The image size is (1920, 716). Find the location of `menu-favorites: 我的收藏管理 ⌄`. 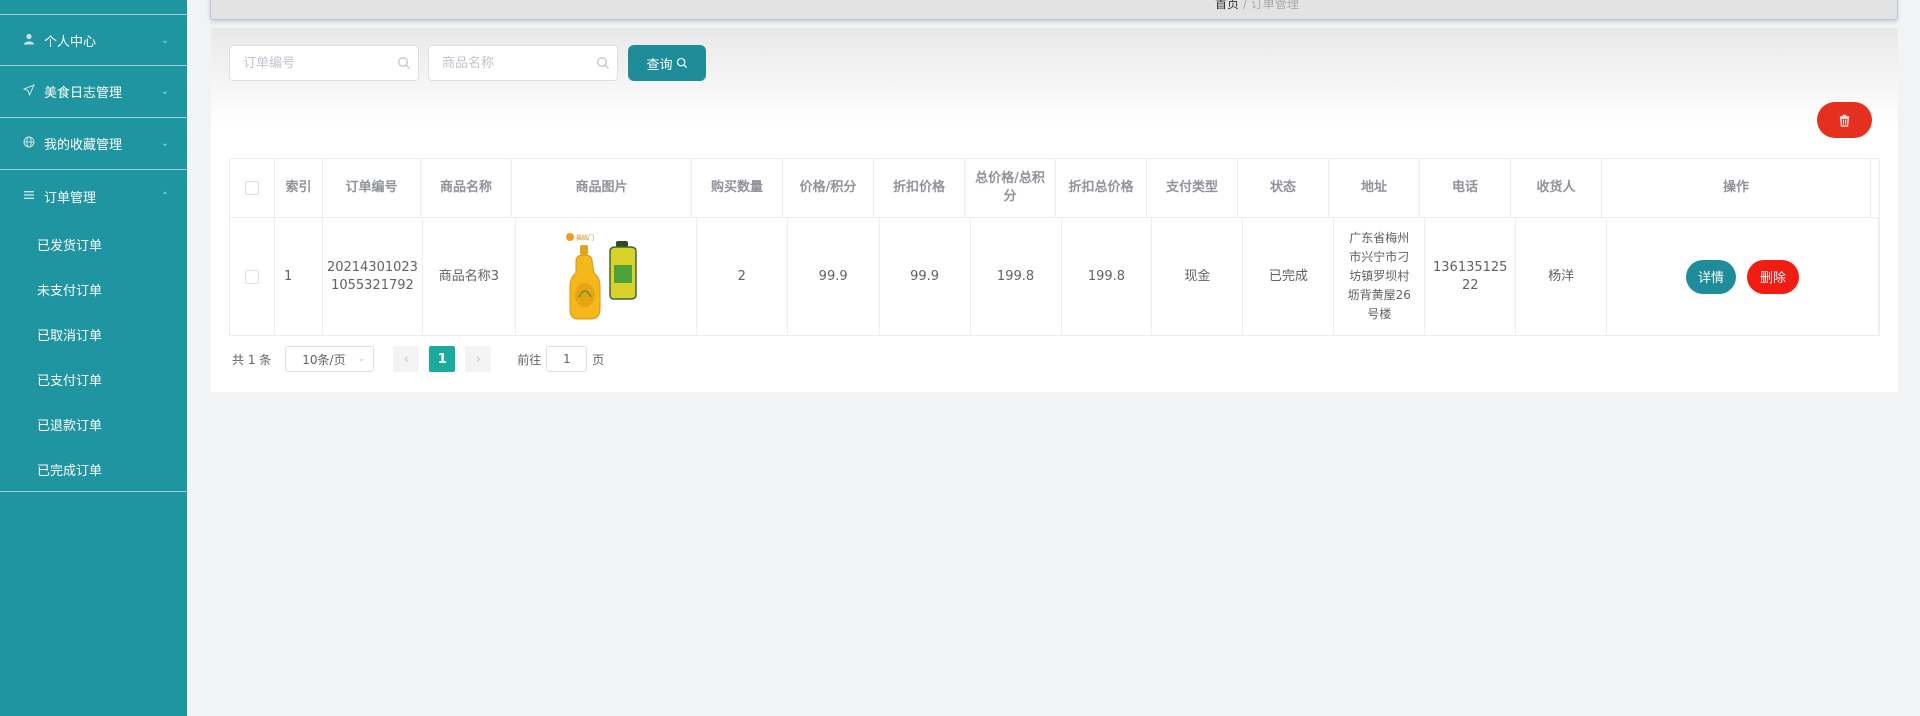

menu-favorites: 我的收藏管理 ⌄ is located at coordinates (93, 144).